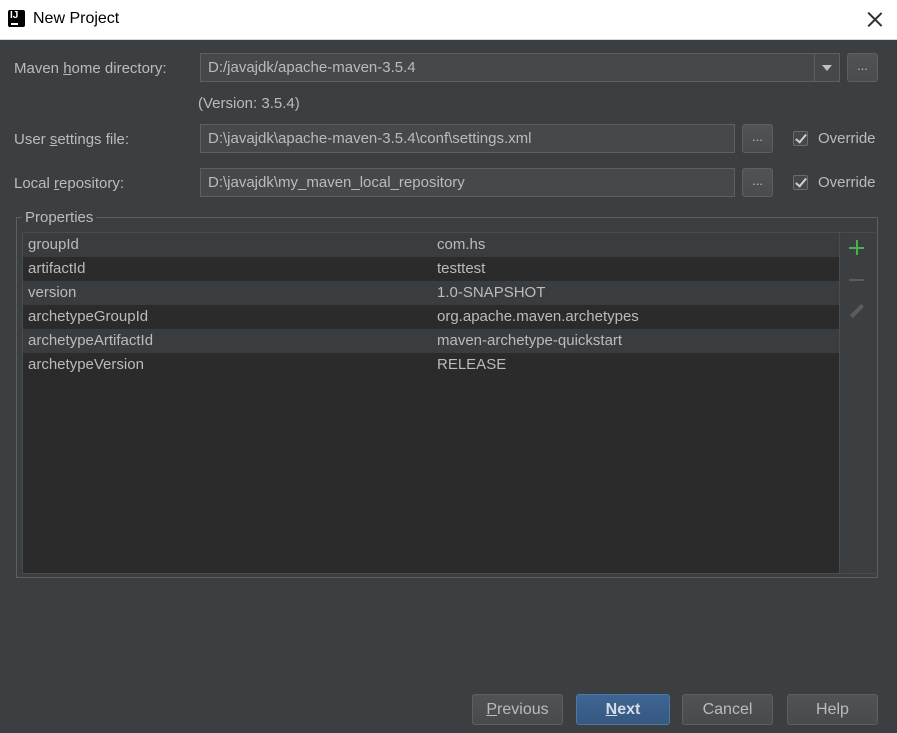 This screenshot has height=733, width=897. What do you see at coordinates (467, 182) in the screenshot?
I see `local-repository-input: D:\javajdk\my_maven_local_repository` at bounding box center [467, 182].